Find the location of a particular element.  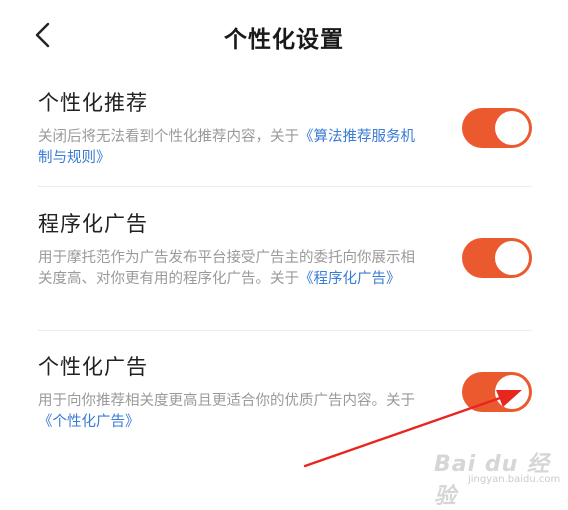

programmatic-ads-link: 《程序化广告》 is located at coordinates (350, 279).